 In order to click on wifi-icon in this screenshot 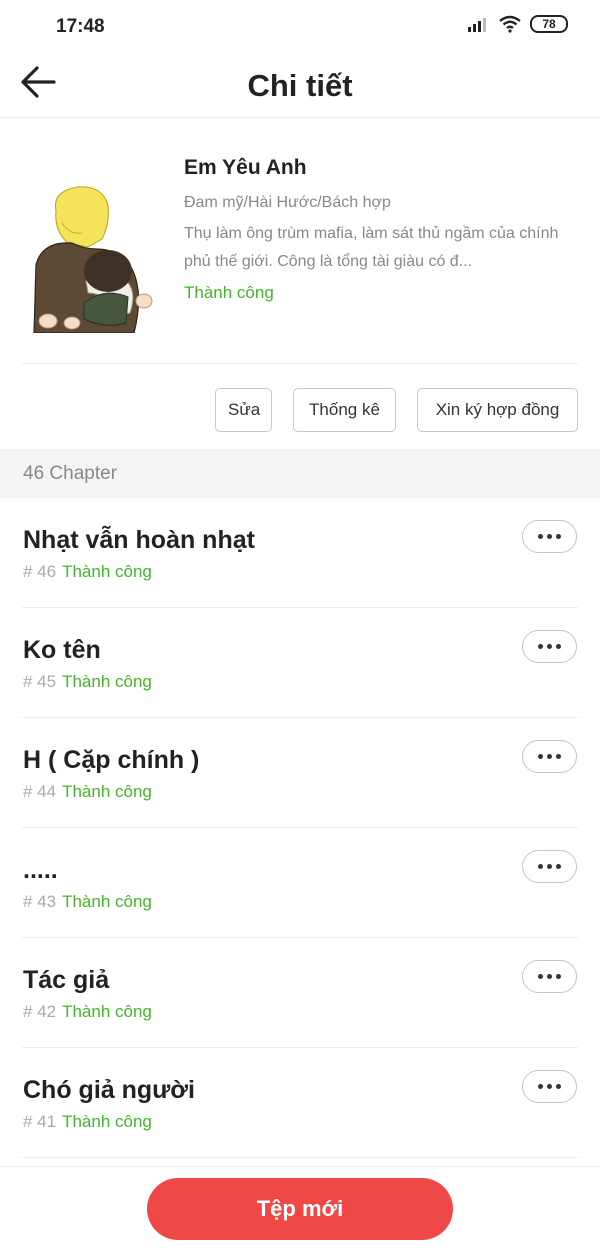, I will do `click(510, 24)`.